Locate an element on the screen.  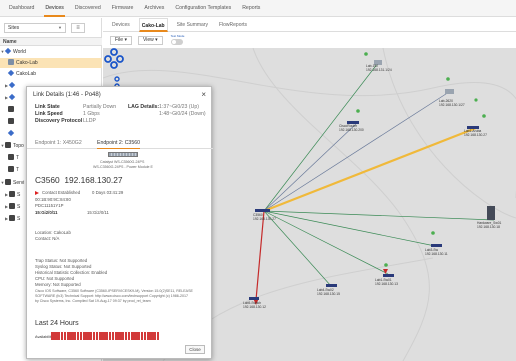
status-line: Memory: Not Supported is located at coordinates (58, 284).